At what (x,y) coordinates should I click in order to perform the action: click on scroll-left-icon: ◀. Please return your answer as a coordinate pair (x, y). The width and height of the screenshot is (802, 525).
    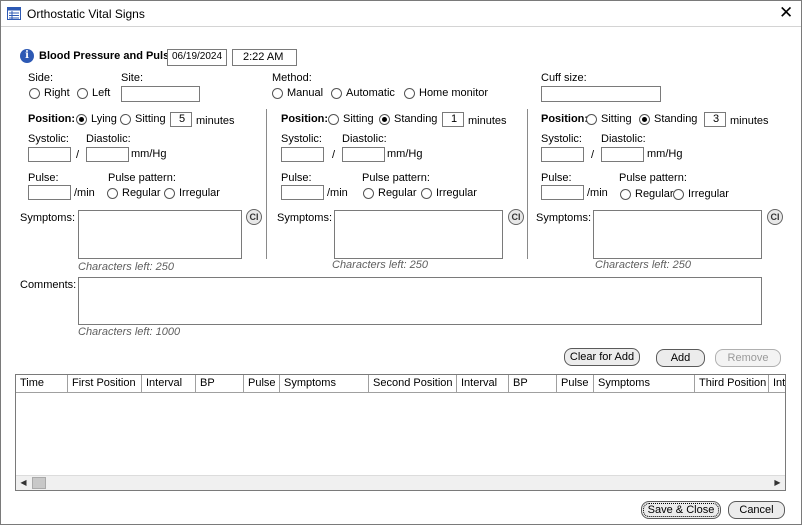
    Looking at the image, I should click on (23, 483).